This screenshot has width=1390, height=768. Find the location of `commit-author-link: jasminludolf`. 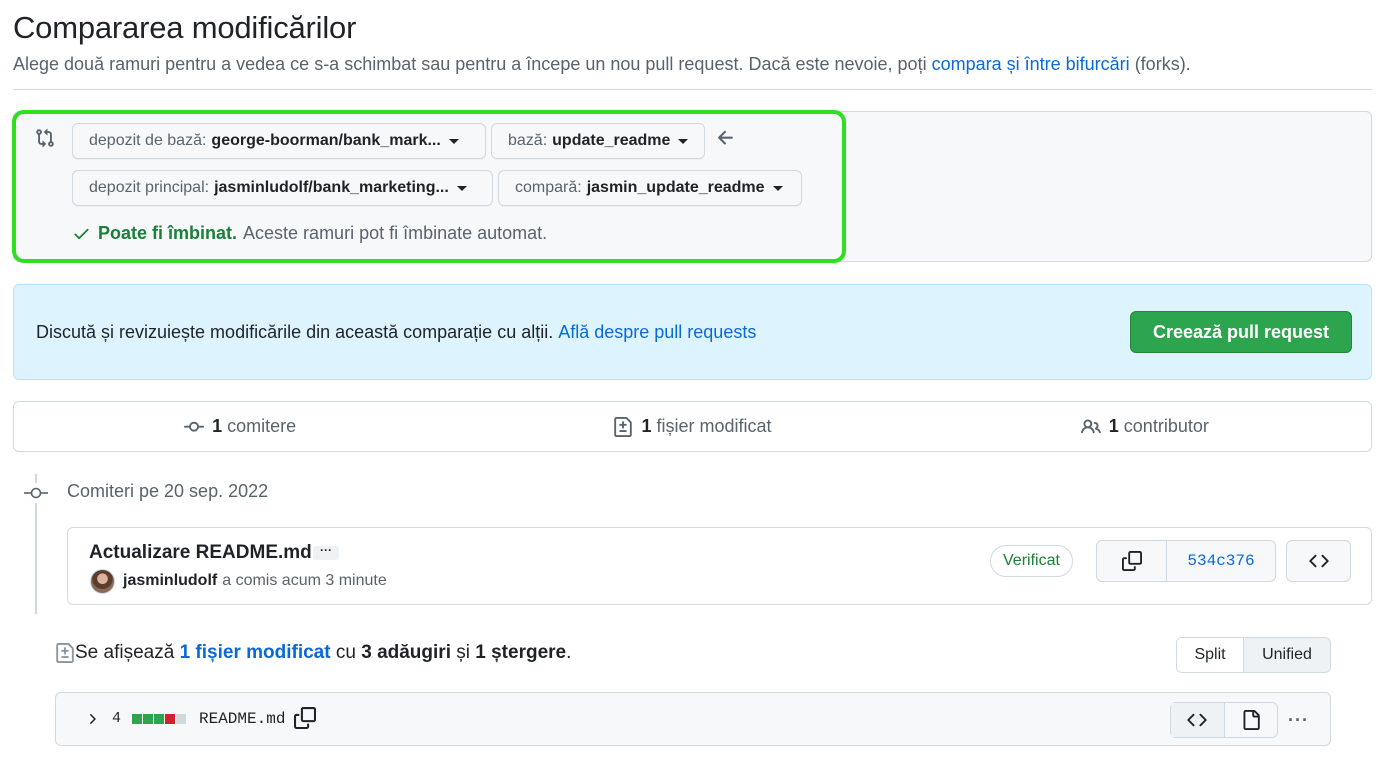

commit-author-link: jasminludolf is located at coordinates (170, 580).